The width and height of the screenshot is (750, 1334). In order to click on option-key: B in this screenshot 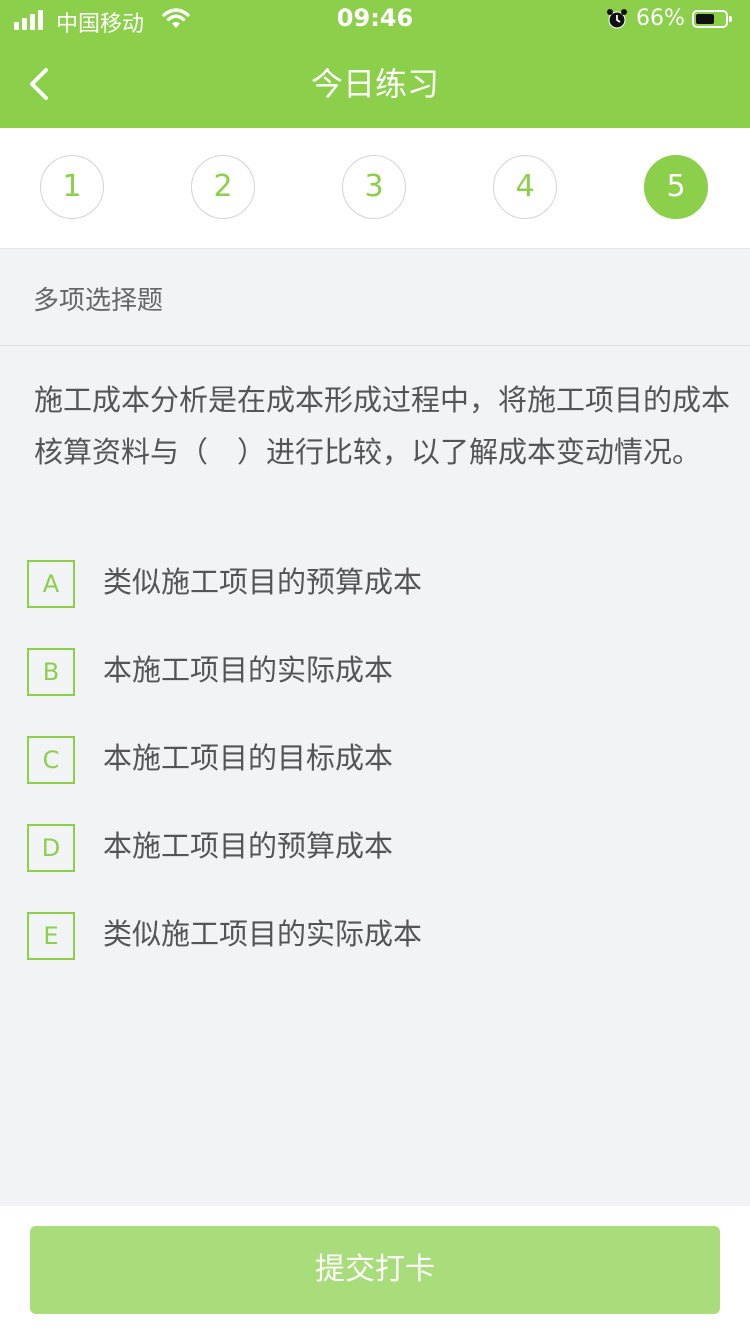, I will do `click(51, 672)`.